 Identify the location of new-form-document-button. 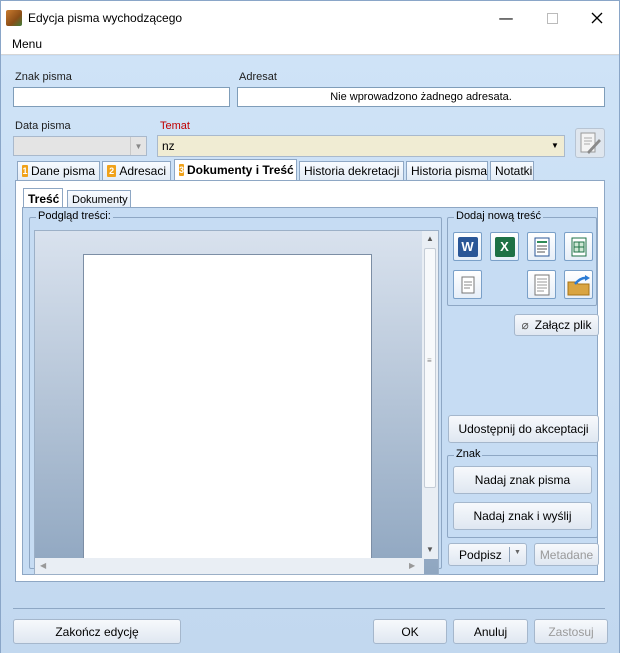
(541, 284).